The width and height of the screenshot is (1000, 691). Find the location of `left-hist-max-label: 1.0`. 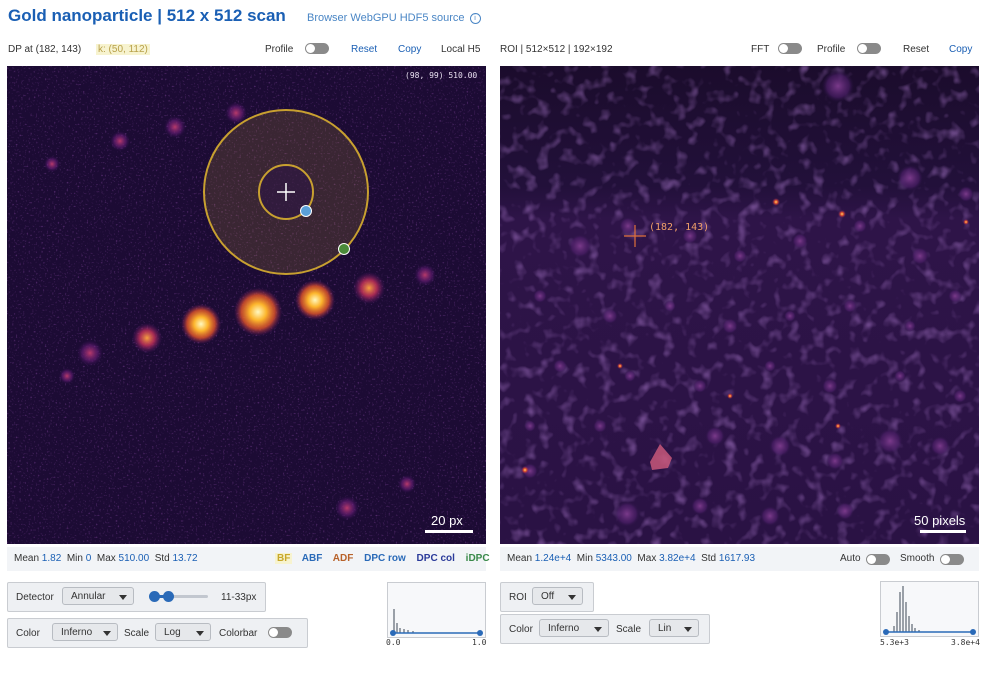

left-hist-max-label: 1.0 is located at coordinates (479, 642).